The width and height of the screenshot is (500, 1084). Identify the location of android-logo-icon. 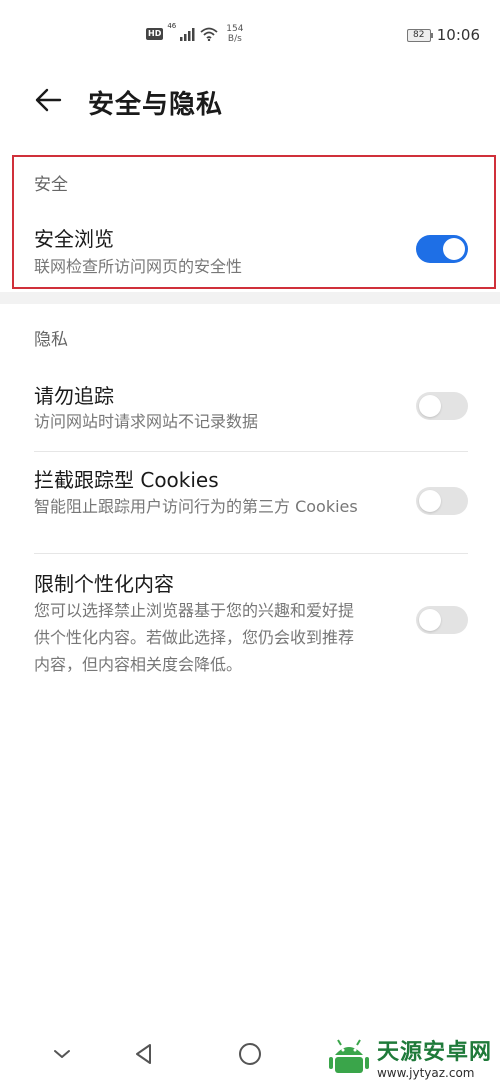
(348, 1056).